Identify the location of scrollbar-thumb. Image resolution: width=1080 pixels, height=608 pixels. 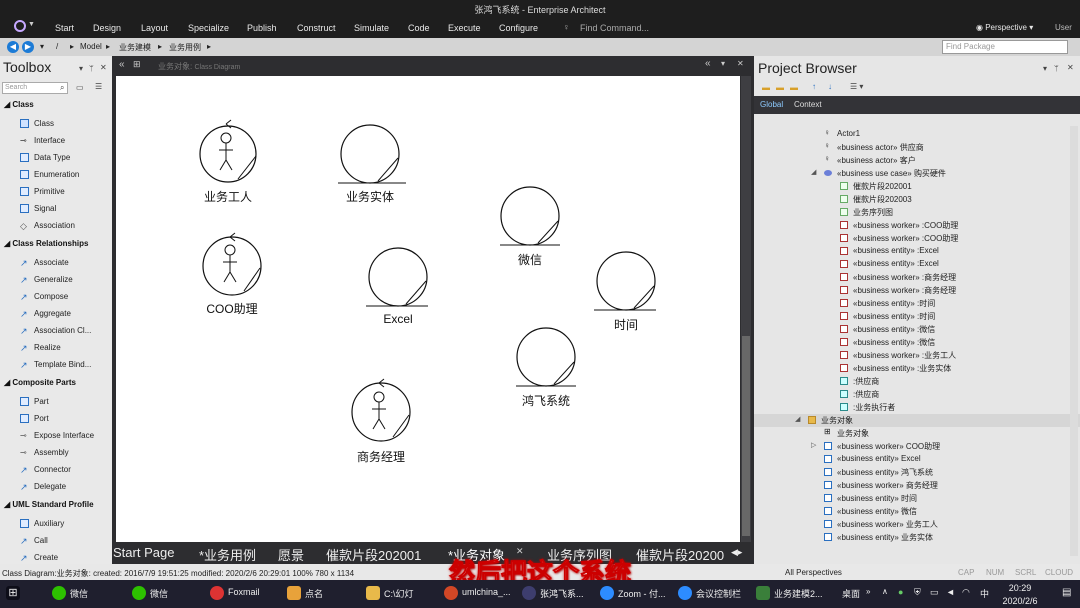
(746, 436).